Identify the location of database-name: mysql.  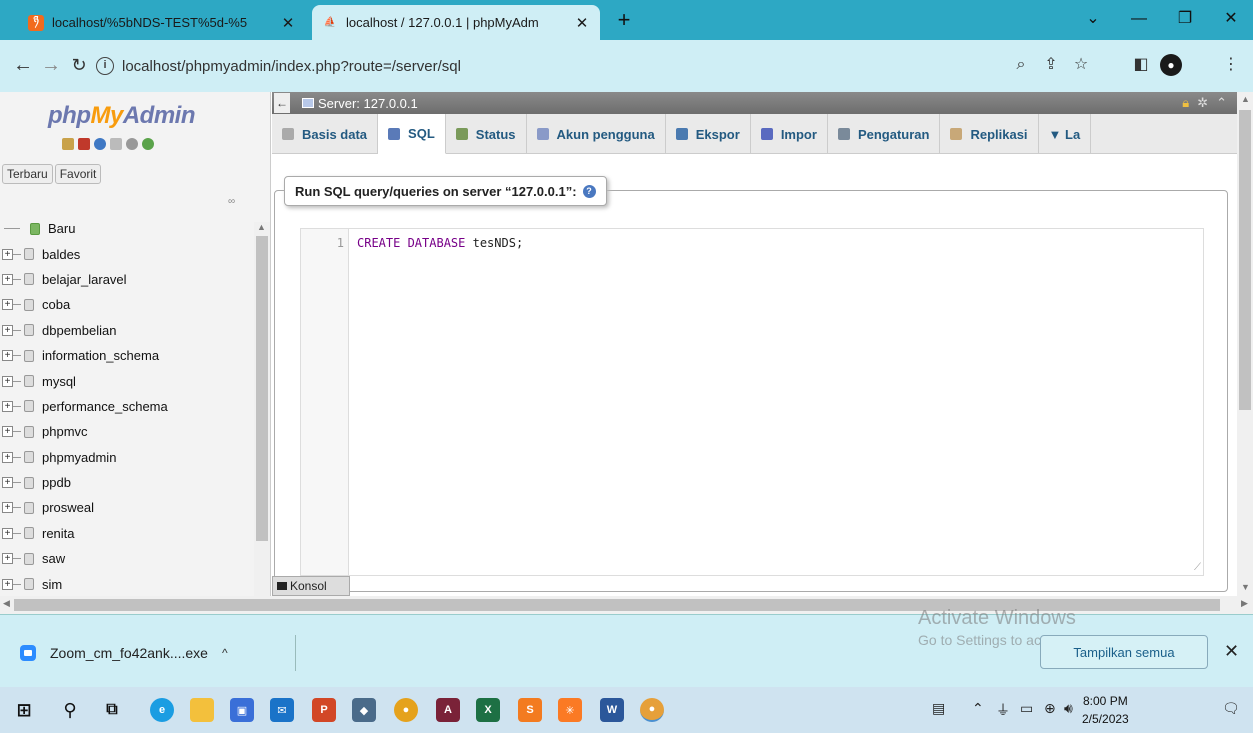
(59, 381).